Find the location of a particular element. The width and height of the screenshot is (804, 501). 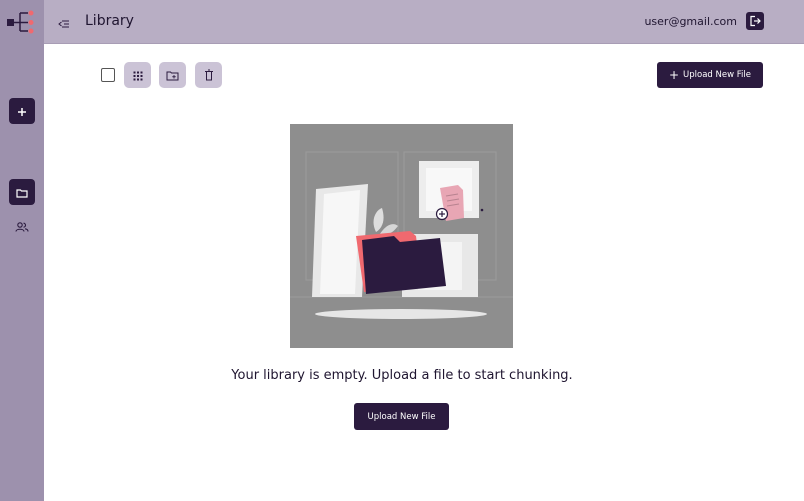

folder-icon is located at coordinates (22, 192).